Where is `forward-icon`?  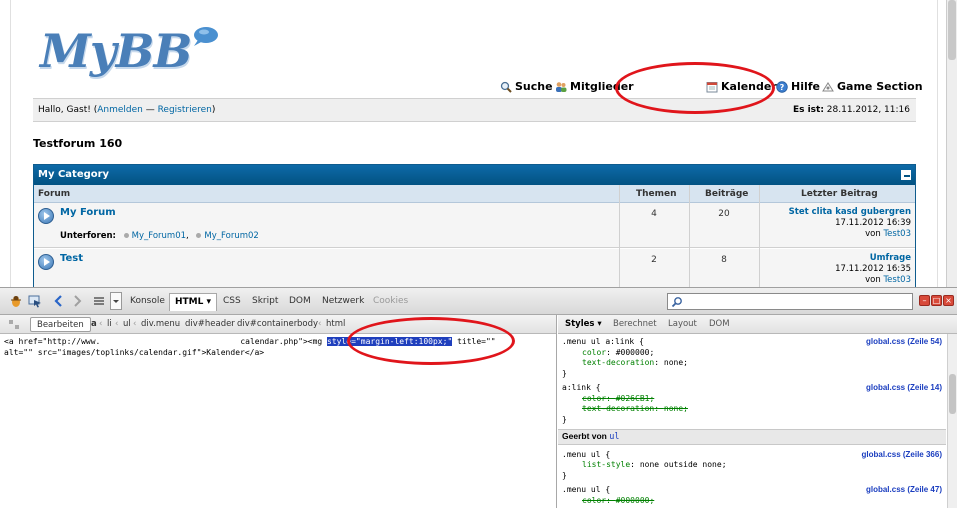 forward-icon is located at coordinates (77, 301).